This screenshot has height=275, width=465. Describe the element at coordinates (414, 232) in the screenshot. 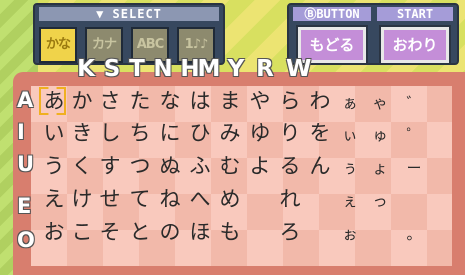

I see `kana-key: 。` at that location.